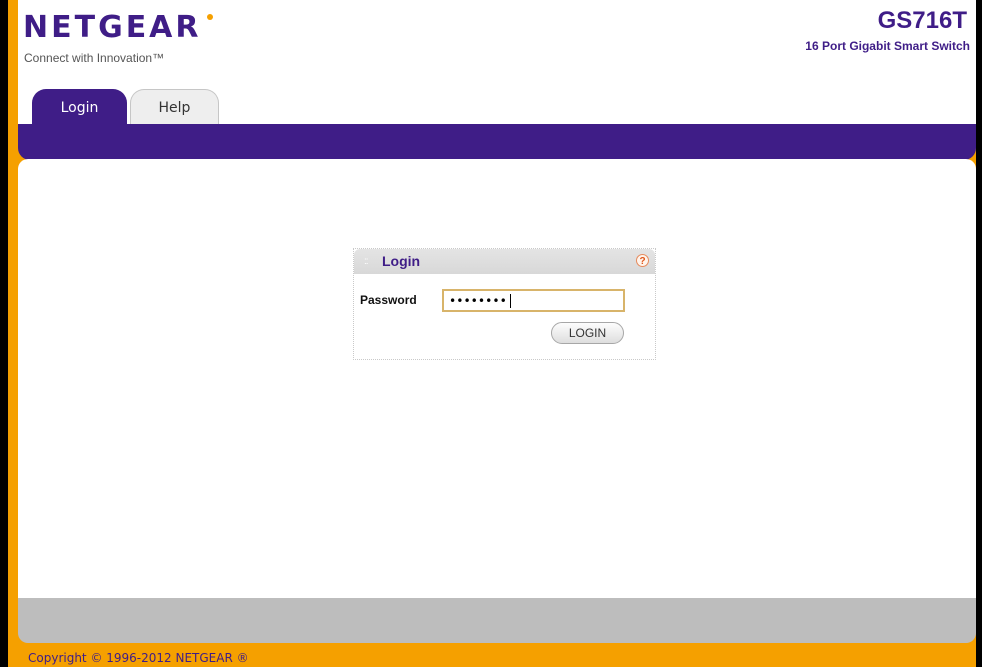  What do you see at coordinates (497, 142) in the screenshot?
I see `nav-bar` at bounding box center [497, 142].